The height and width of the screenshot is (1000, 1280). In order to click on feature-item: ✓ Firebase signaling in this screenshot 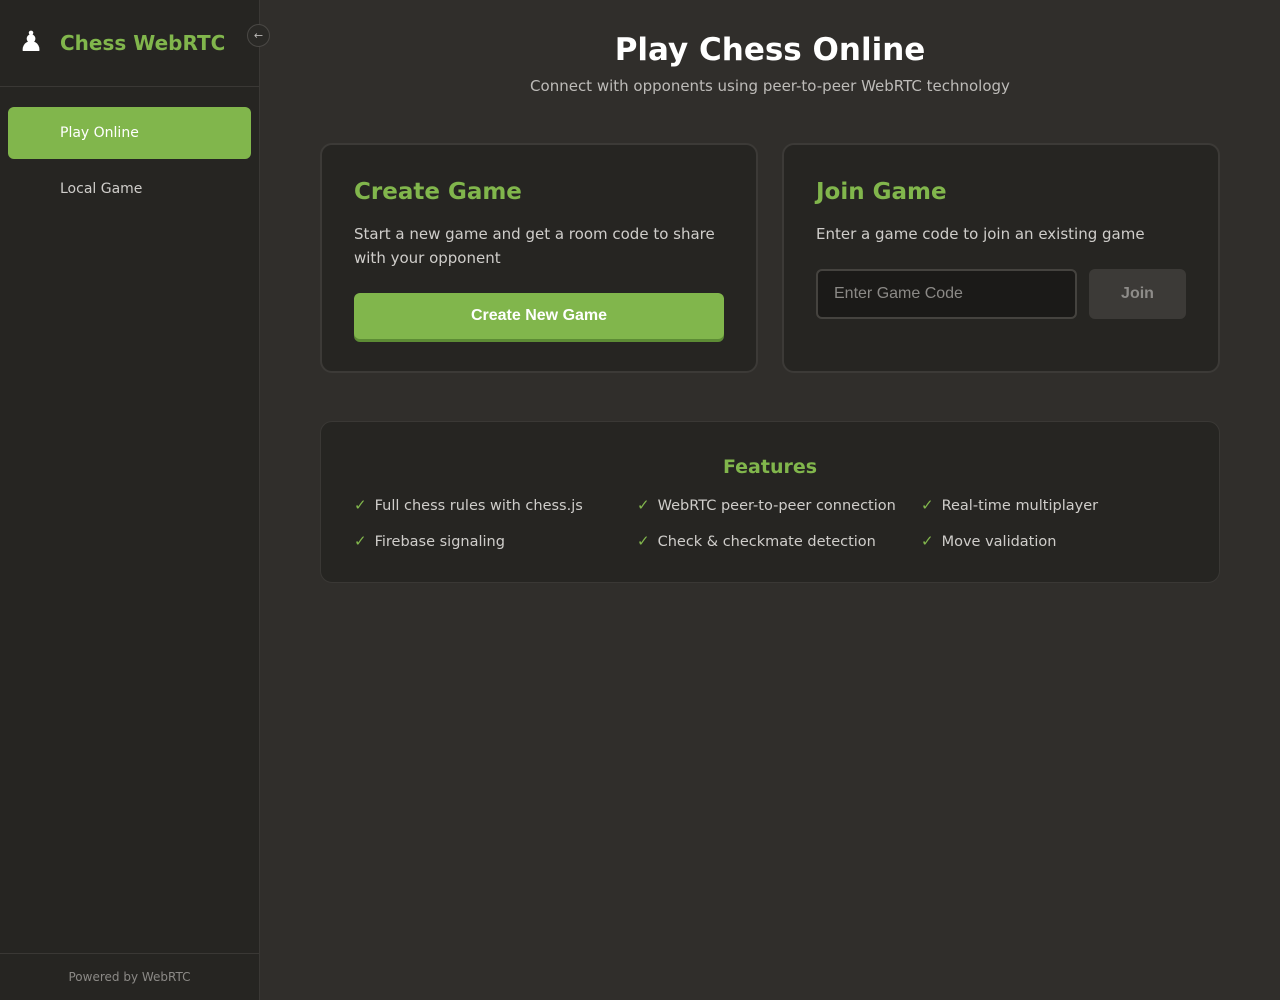, I will do `click(429, 541)`.